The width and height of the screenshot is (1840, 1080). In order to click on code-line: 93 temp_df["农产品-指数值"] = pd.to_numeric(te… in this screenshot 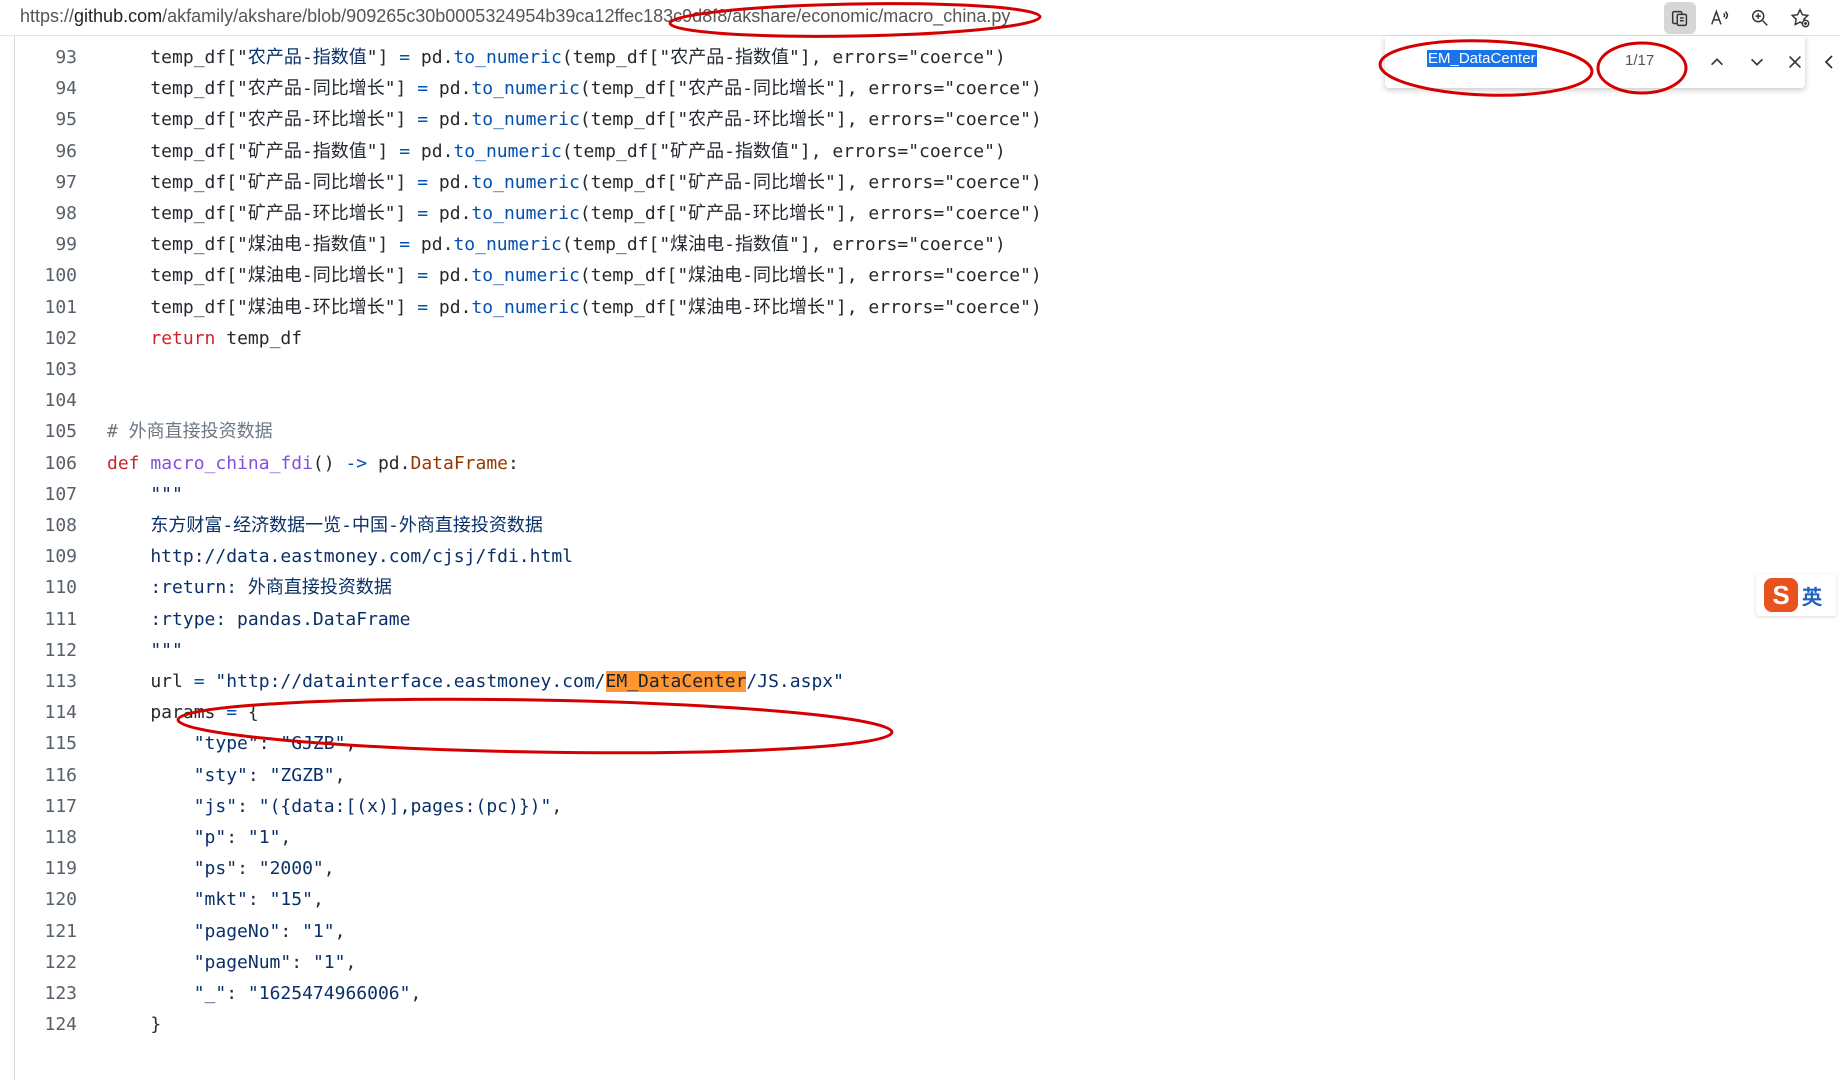, I will do `click(510, 57)`.